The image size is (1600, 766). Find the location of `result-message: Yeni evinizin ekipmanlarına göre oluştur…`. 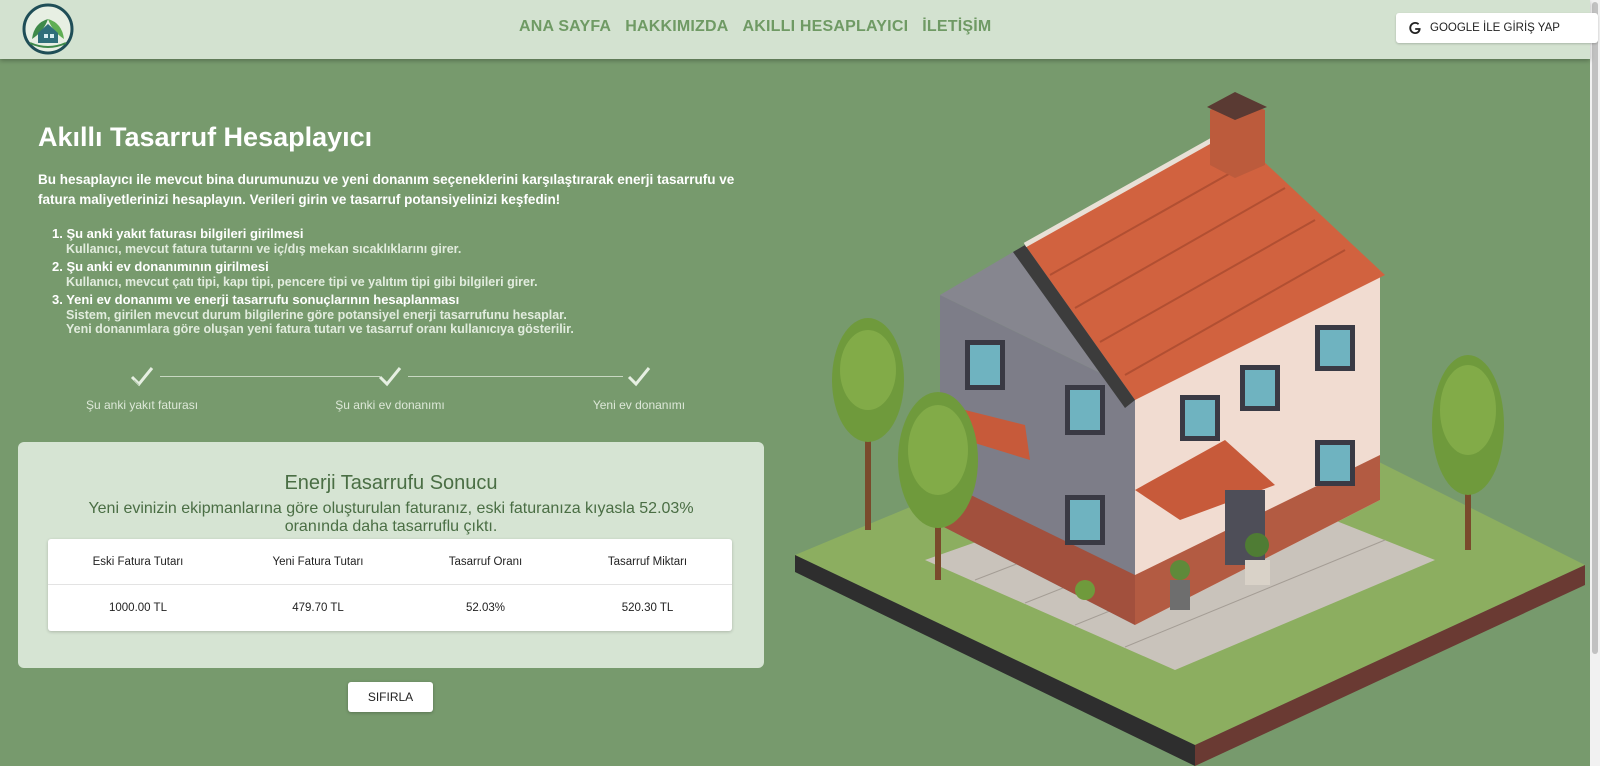

result-message: Yeni evinizin ekipmanlarına göre oluştur… is located at coordinates (391, 517).